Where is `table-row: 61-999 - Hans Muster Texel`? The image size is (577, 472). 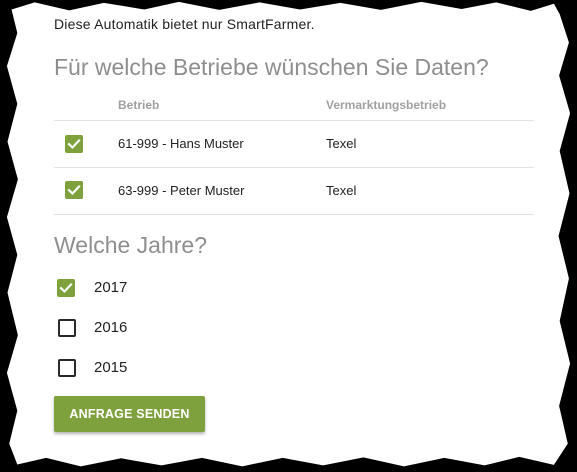
table-row: 61-999 - Hans Muster Texel is located at coordinates (294, 144).